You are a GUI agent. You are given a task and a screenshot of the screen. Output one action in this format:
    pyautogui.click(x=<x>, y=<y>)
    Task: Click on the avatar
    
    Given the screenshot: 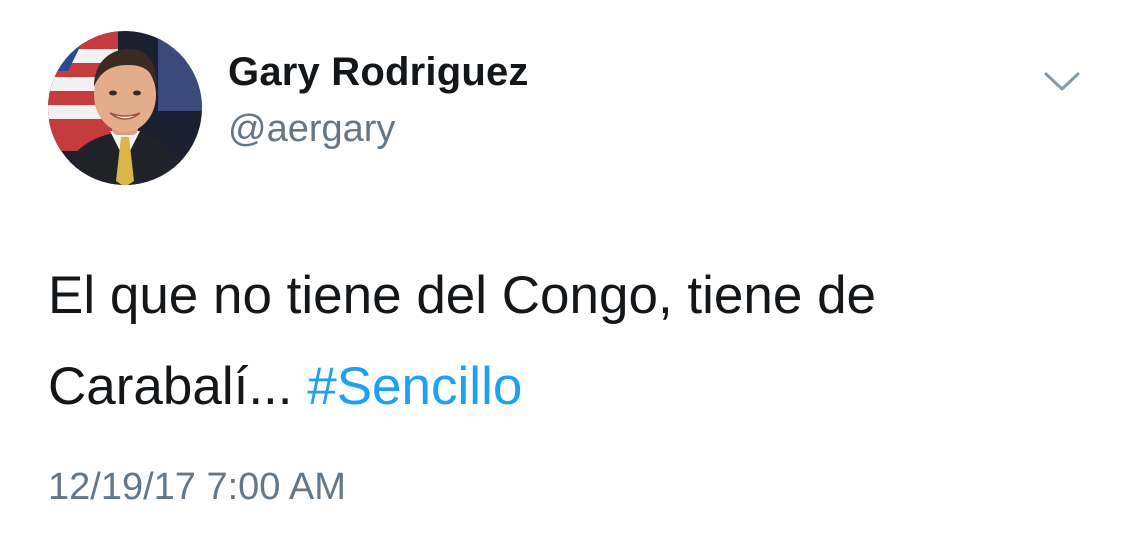 What is the action you would take?
    pyautogui.click(x=125, y=108)
    